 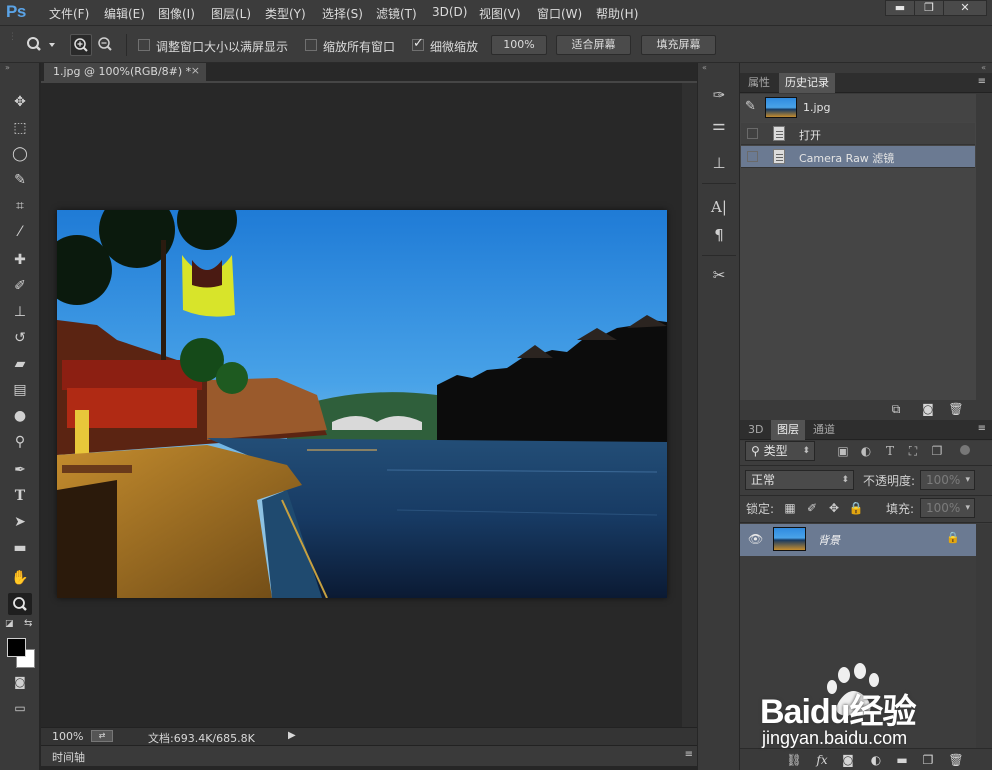 I want to click on tab-history: 历史记录, so click(x=807, y=83).